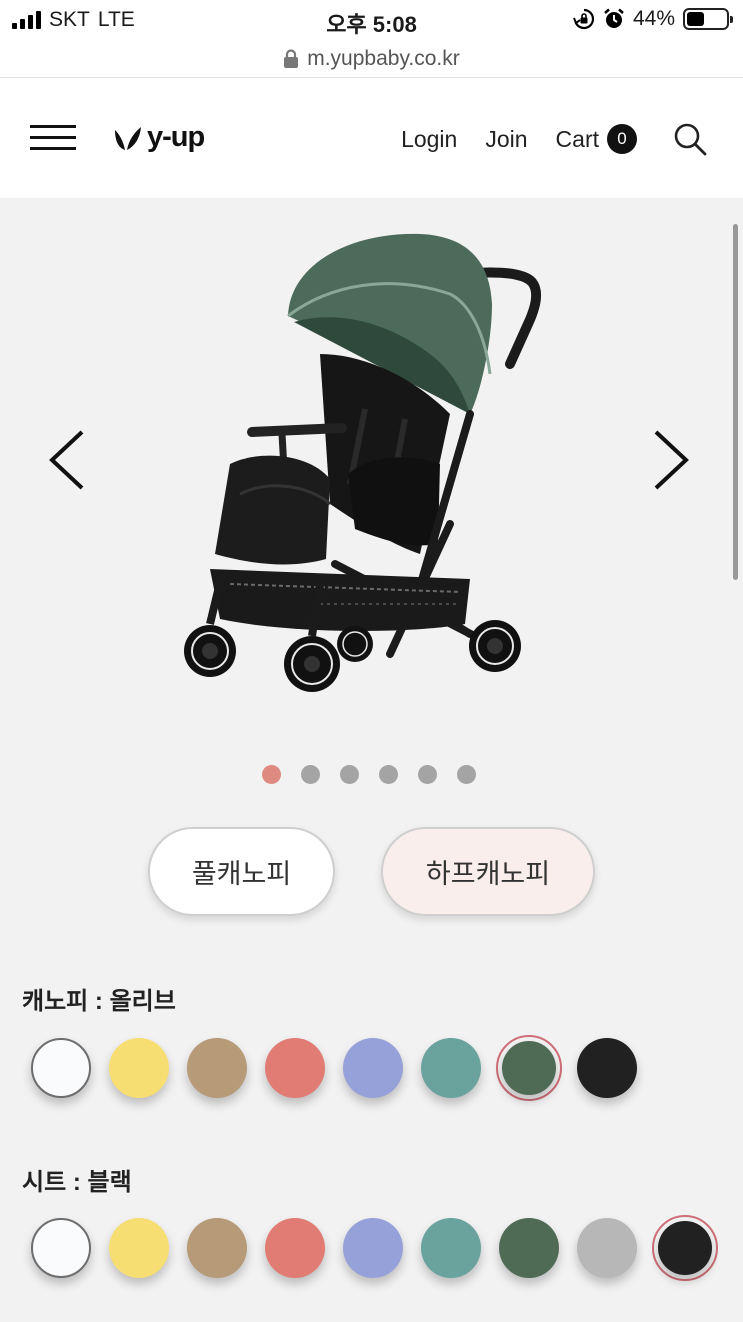  I want to click on scrollbar, so click(735, 402).